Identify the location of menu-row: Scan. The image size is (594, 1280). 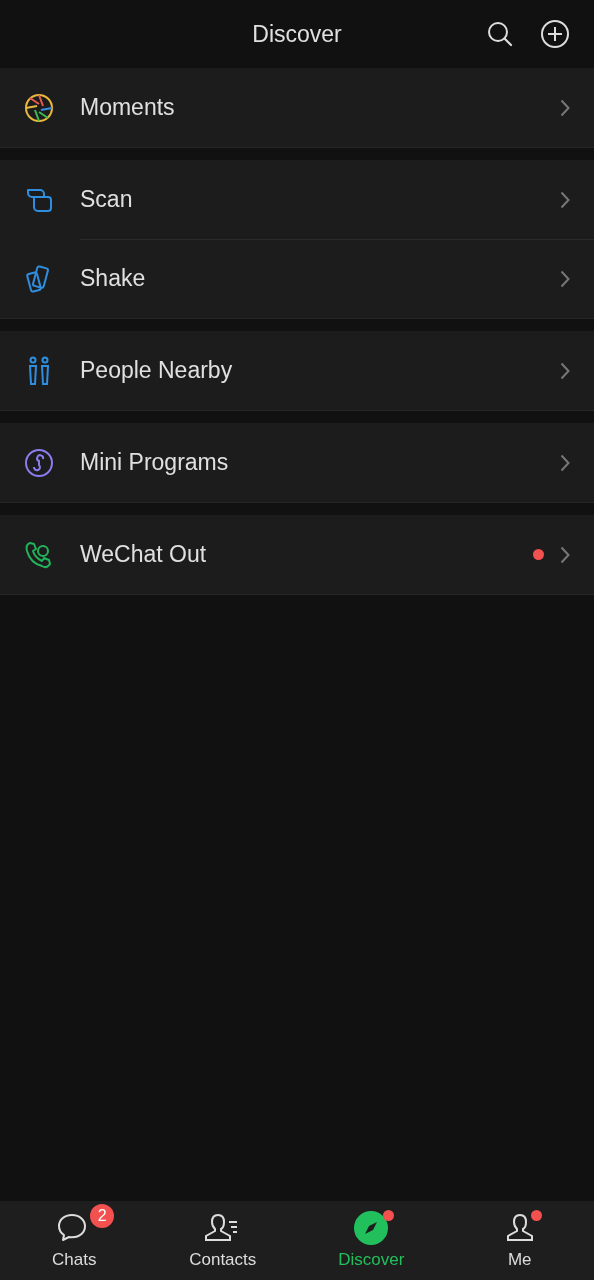
(297, 199).